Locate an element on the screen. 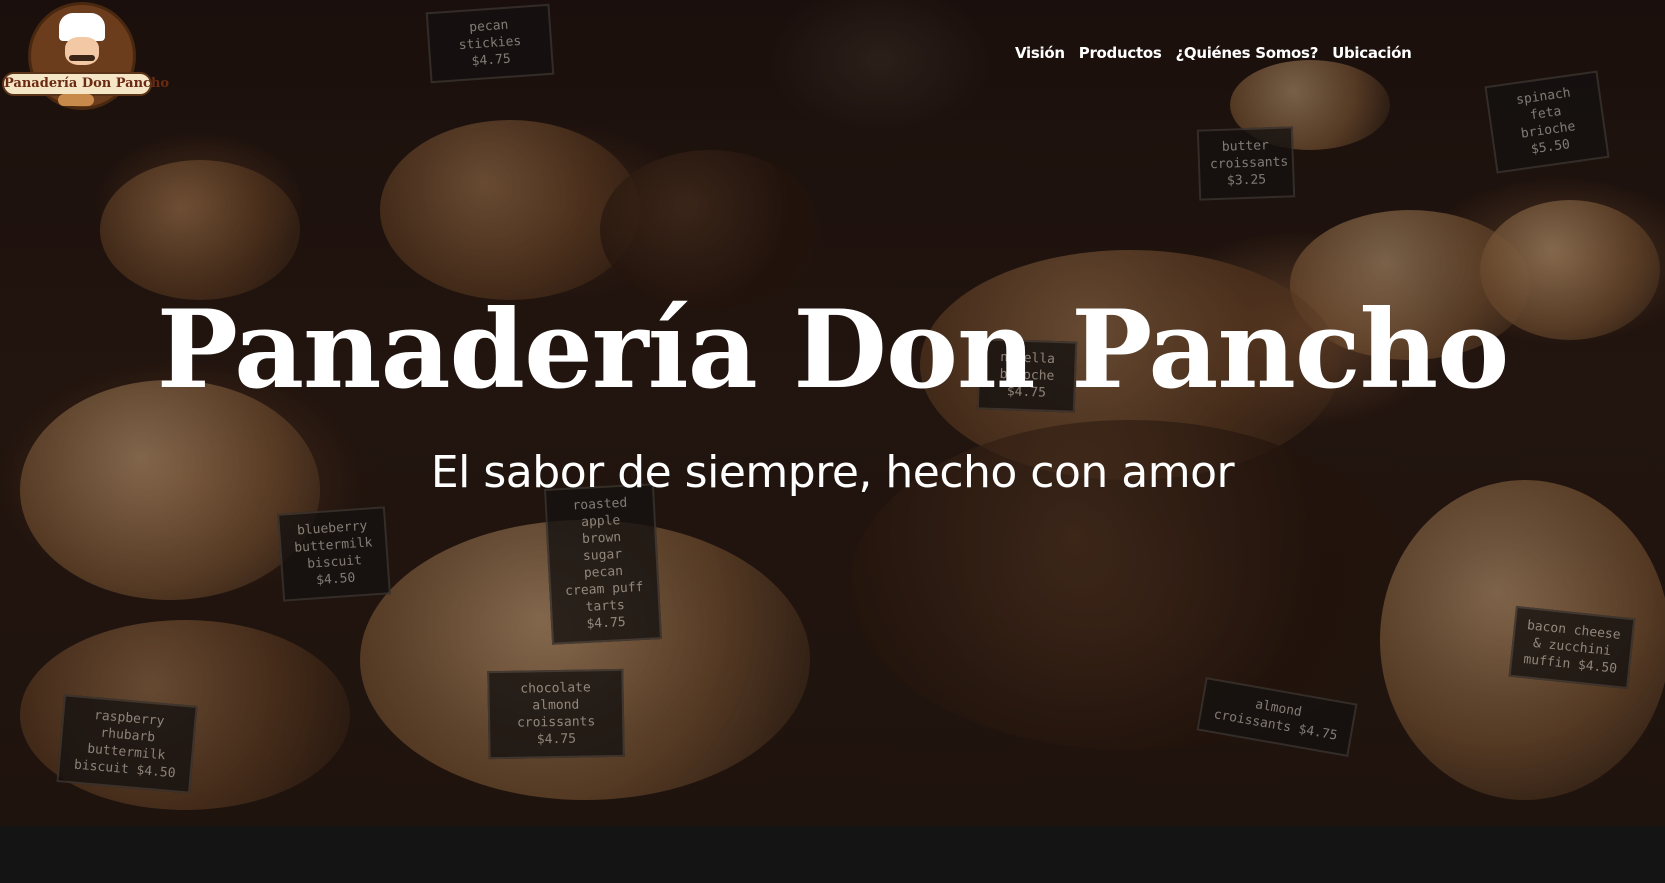  nav-link-ubicacion: Ubicación is located at coordinates (1372, 53).